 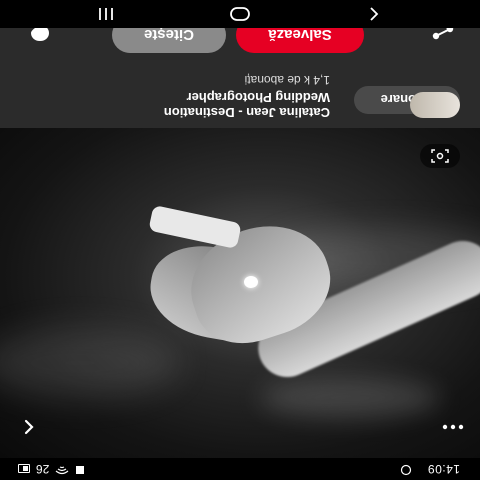 I want to click on creator-name-line2: Wedding Photographer, so click(x=258, y=97).